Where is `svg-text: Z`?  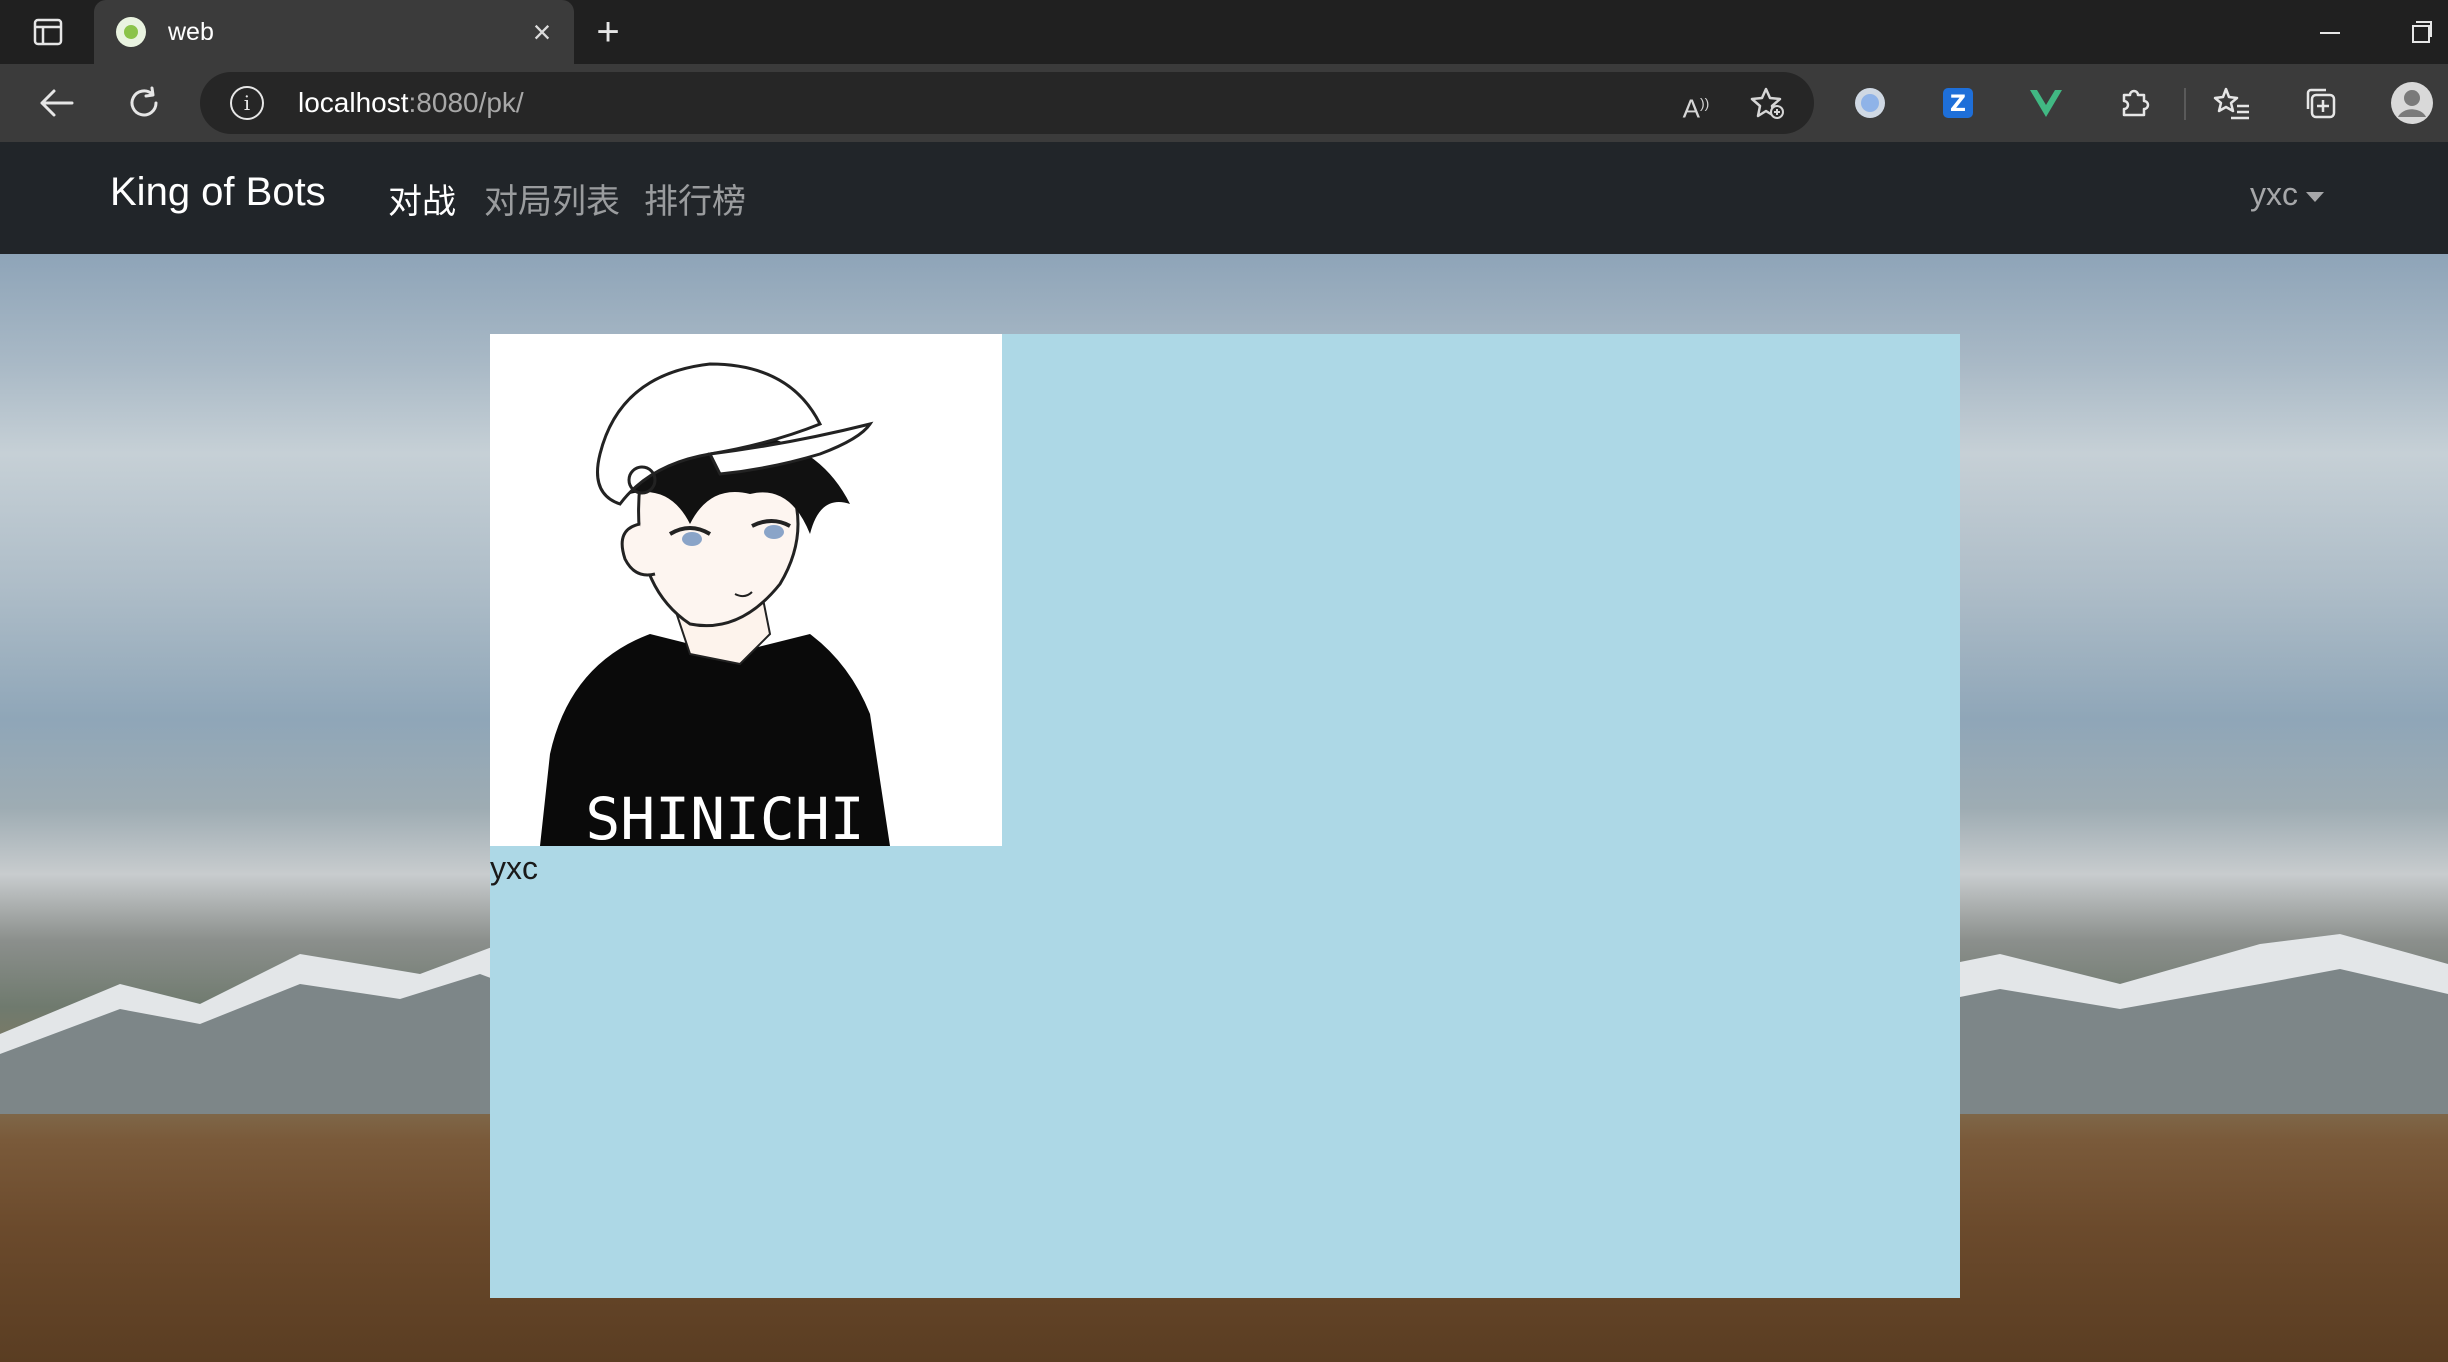 svg-text: Z is located at coordinates (1958, 104).